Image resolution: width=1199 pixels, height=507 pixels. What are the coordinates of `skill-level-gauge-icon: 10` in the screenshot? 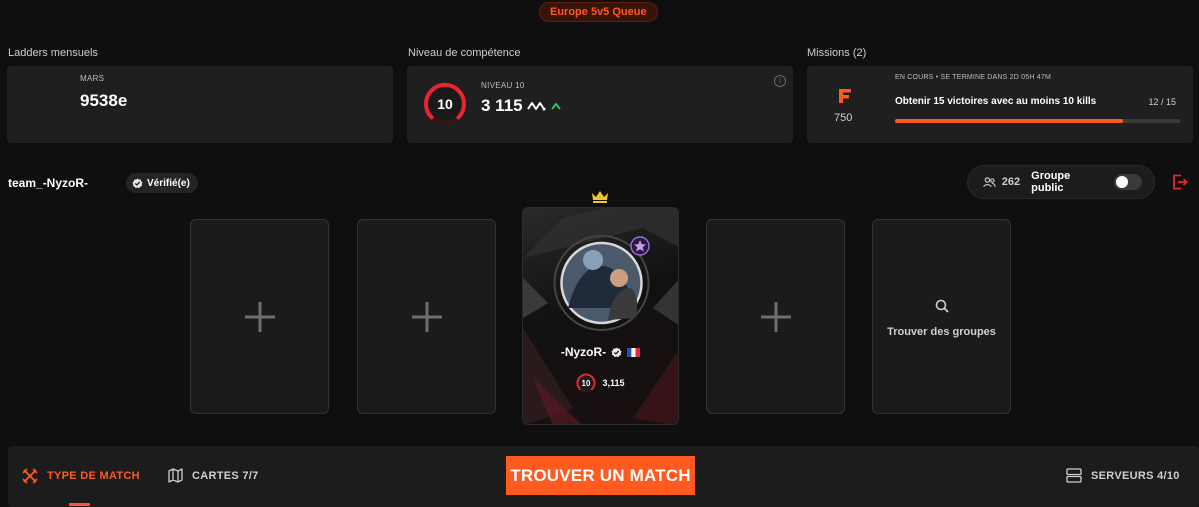 It's located at (445, 104).